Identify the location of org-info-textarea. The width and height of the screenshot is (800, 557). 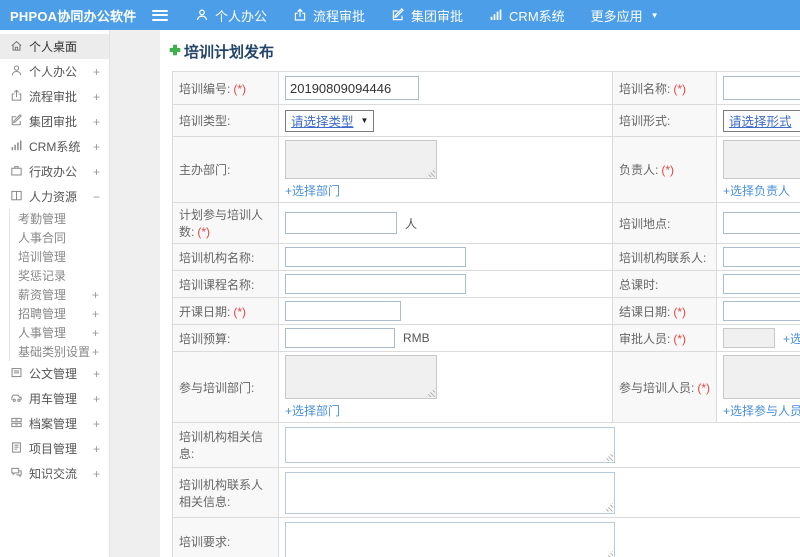
(450, 445).